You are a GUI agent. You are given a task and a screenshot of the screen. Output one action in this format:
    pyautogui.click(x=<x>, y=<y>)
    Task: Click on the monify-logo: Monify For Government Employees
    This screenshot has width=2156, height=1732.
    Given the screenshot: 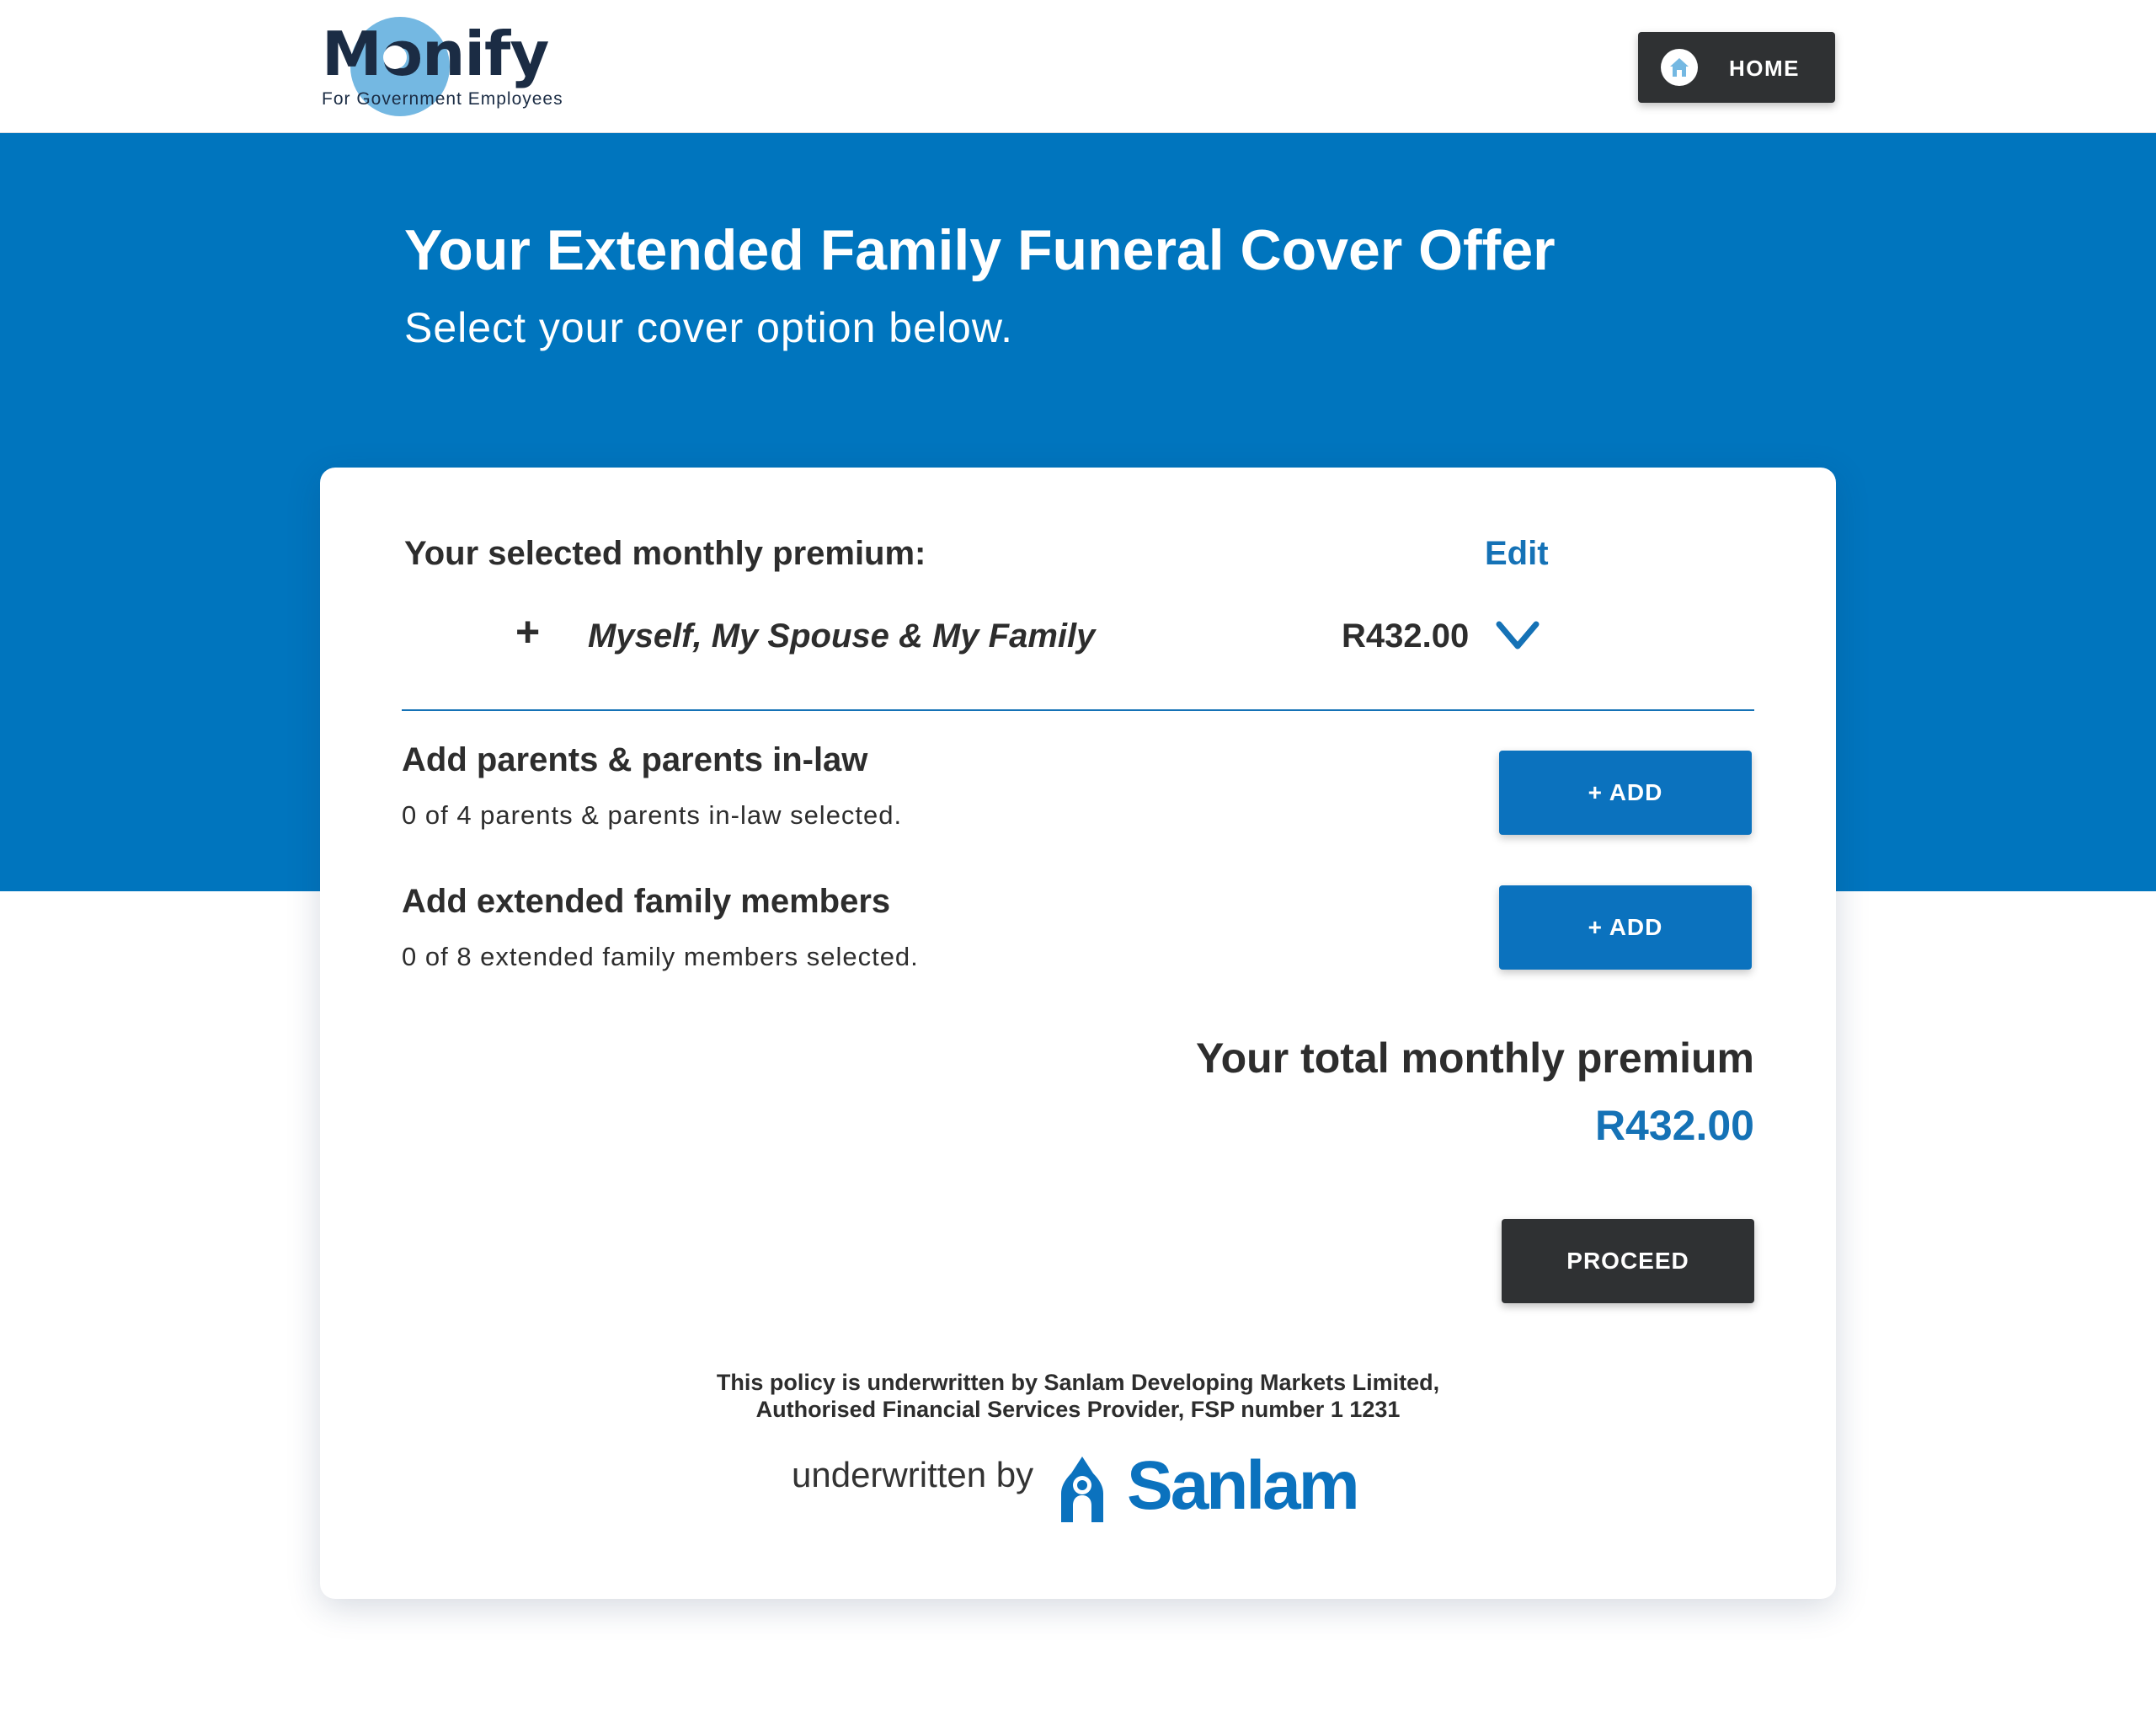 What is the action you would take?
    pyautogui.click(x=456, y=67)
    